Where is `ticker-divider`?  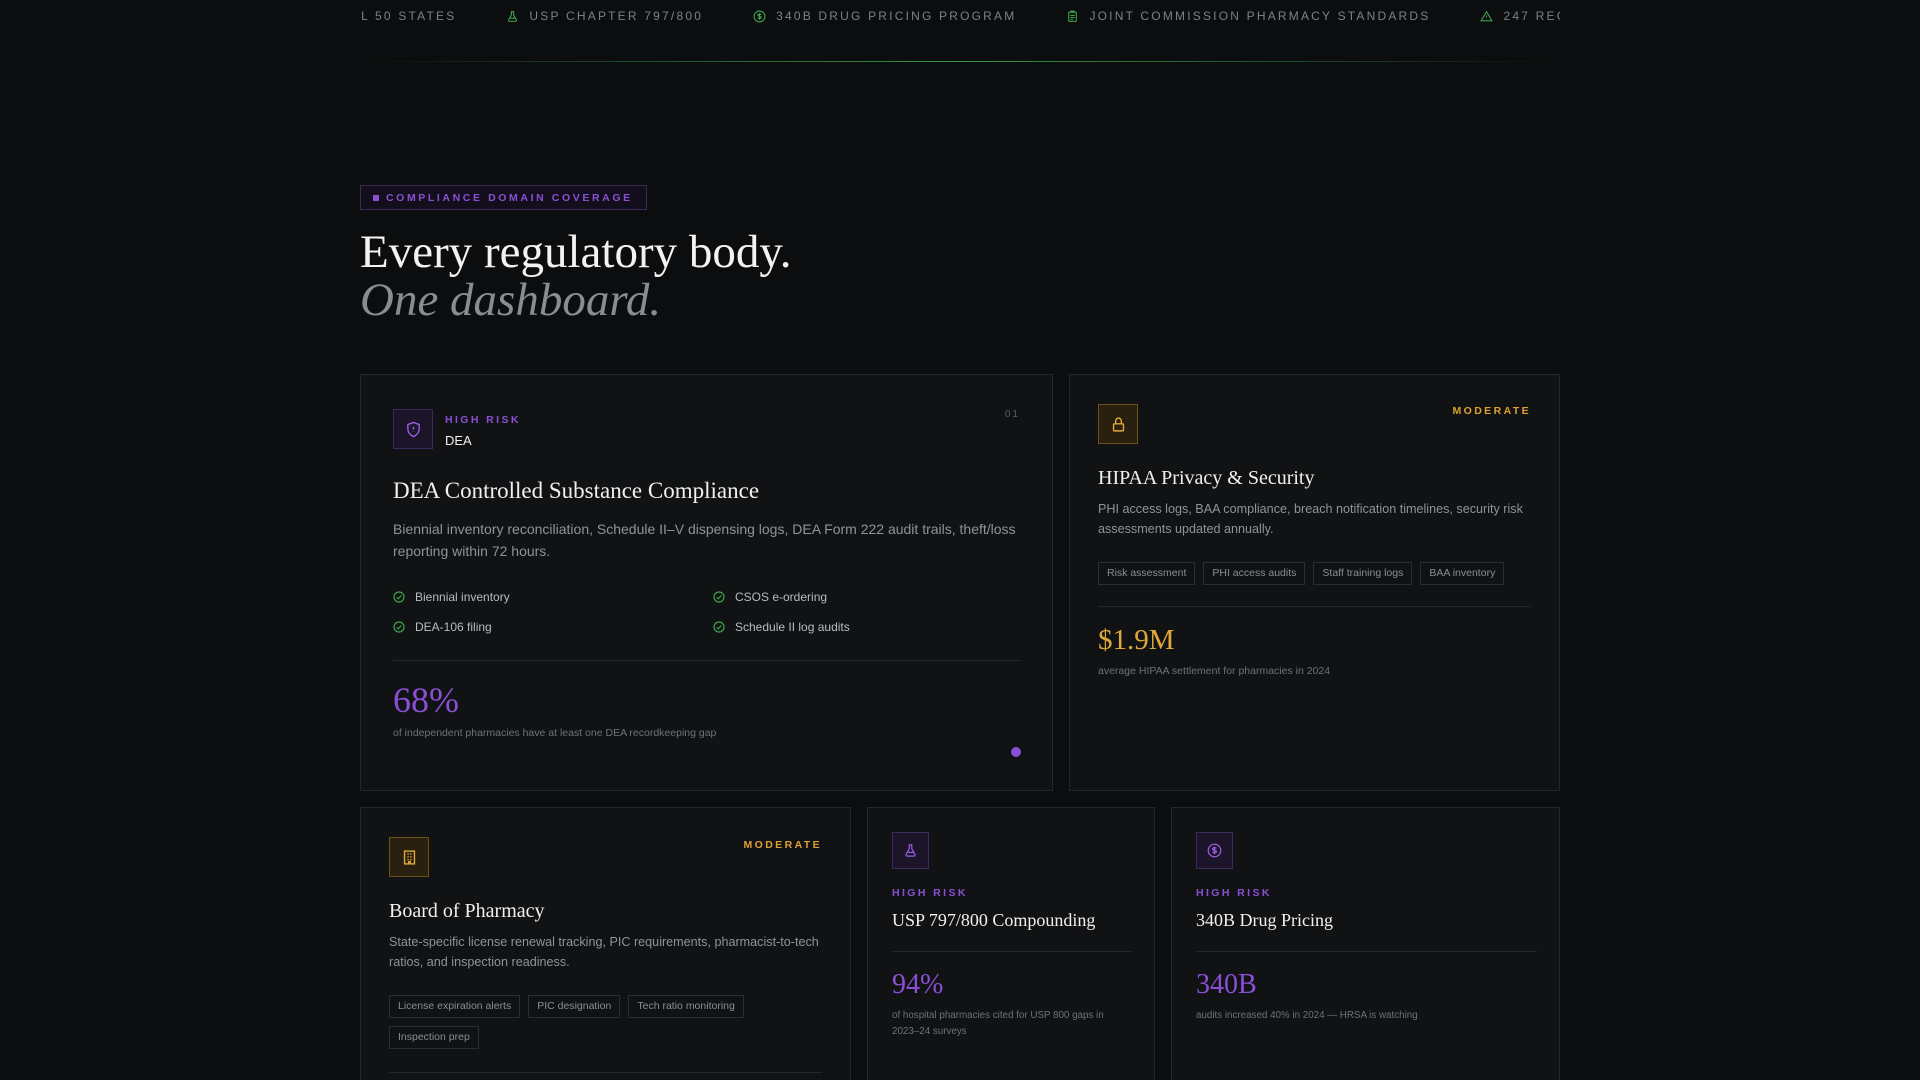 ticker-divider is located at coordinates (960, 61).